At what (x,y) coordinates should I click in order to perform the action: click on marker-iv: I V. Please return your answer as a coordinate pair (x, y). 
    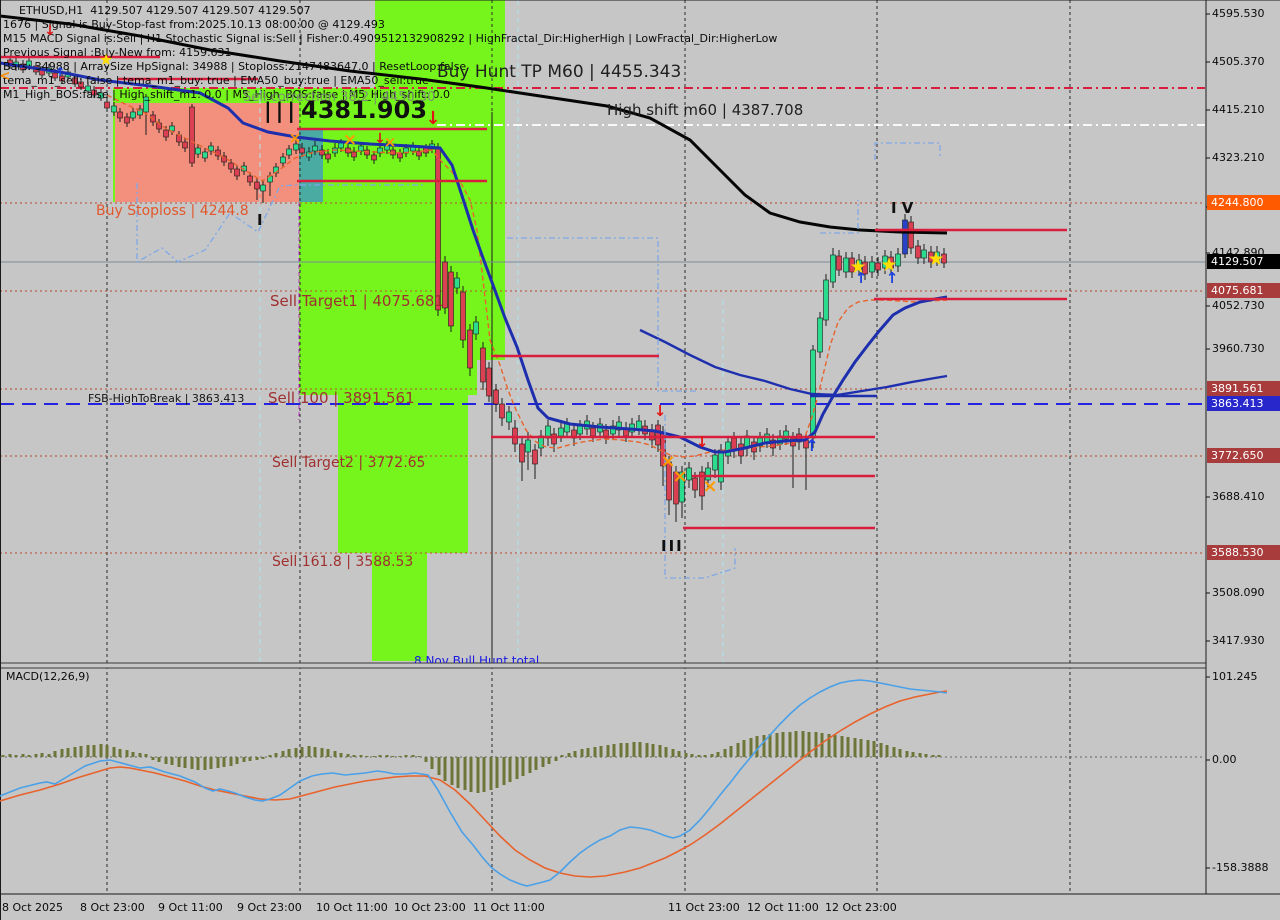
    Looking at the image, I should click on (902, 208).